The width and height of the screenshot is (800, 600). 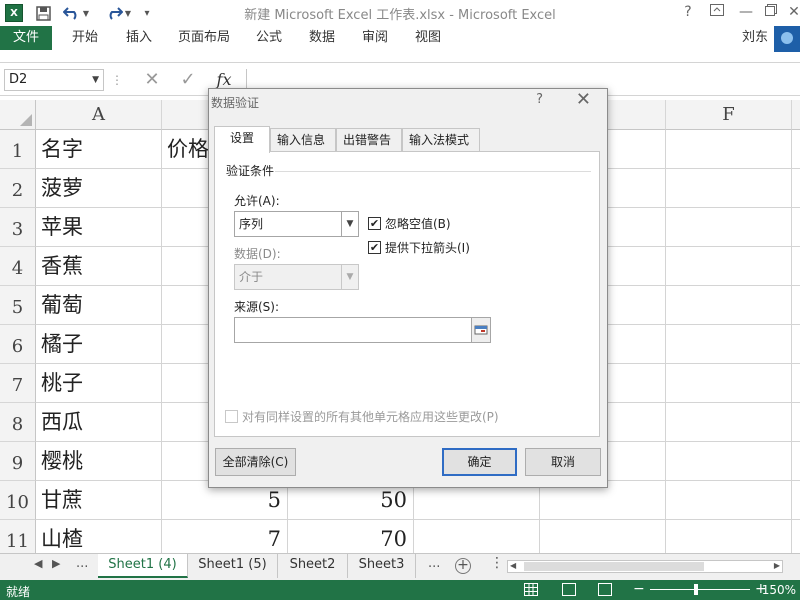 I want to click on tab-input-message: 输入信息, so click(x=303, y=140).